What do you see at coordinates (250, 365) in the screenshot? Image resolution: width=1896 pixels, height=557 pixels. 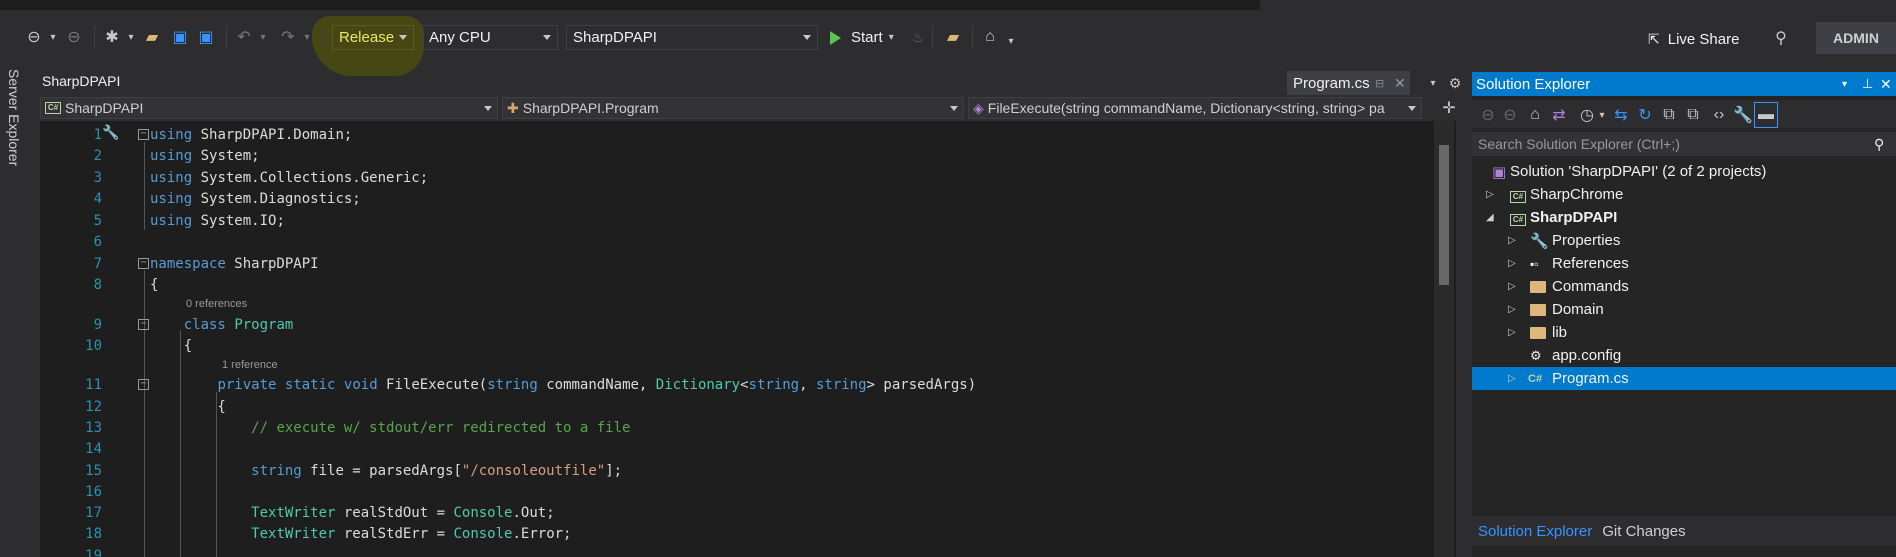 I see `codelens-references: 1 reference` at bounding box center [250, 365].